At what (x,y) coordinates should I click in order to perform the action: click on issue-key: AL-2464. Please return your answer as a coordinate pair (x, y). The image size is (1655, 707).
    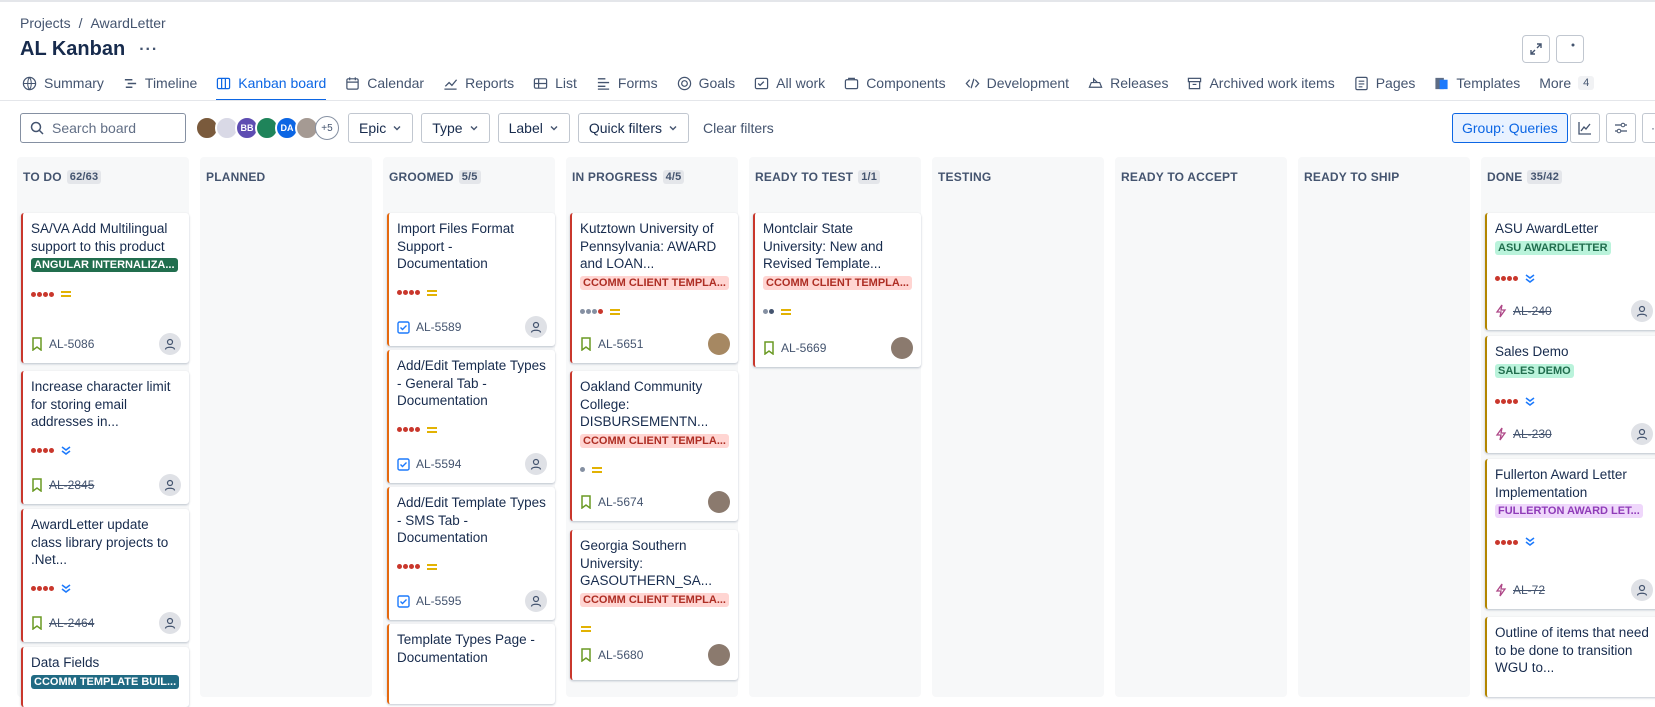
    Looking at the image, I should click on (101, 623).